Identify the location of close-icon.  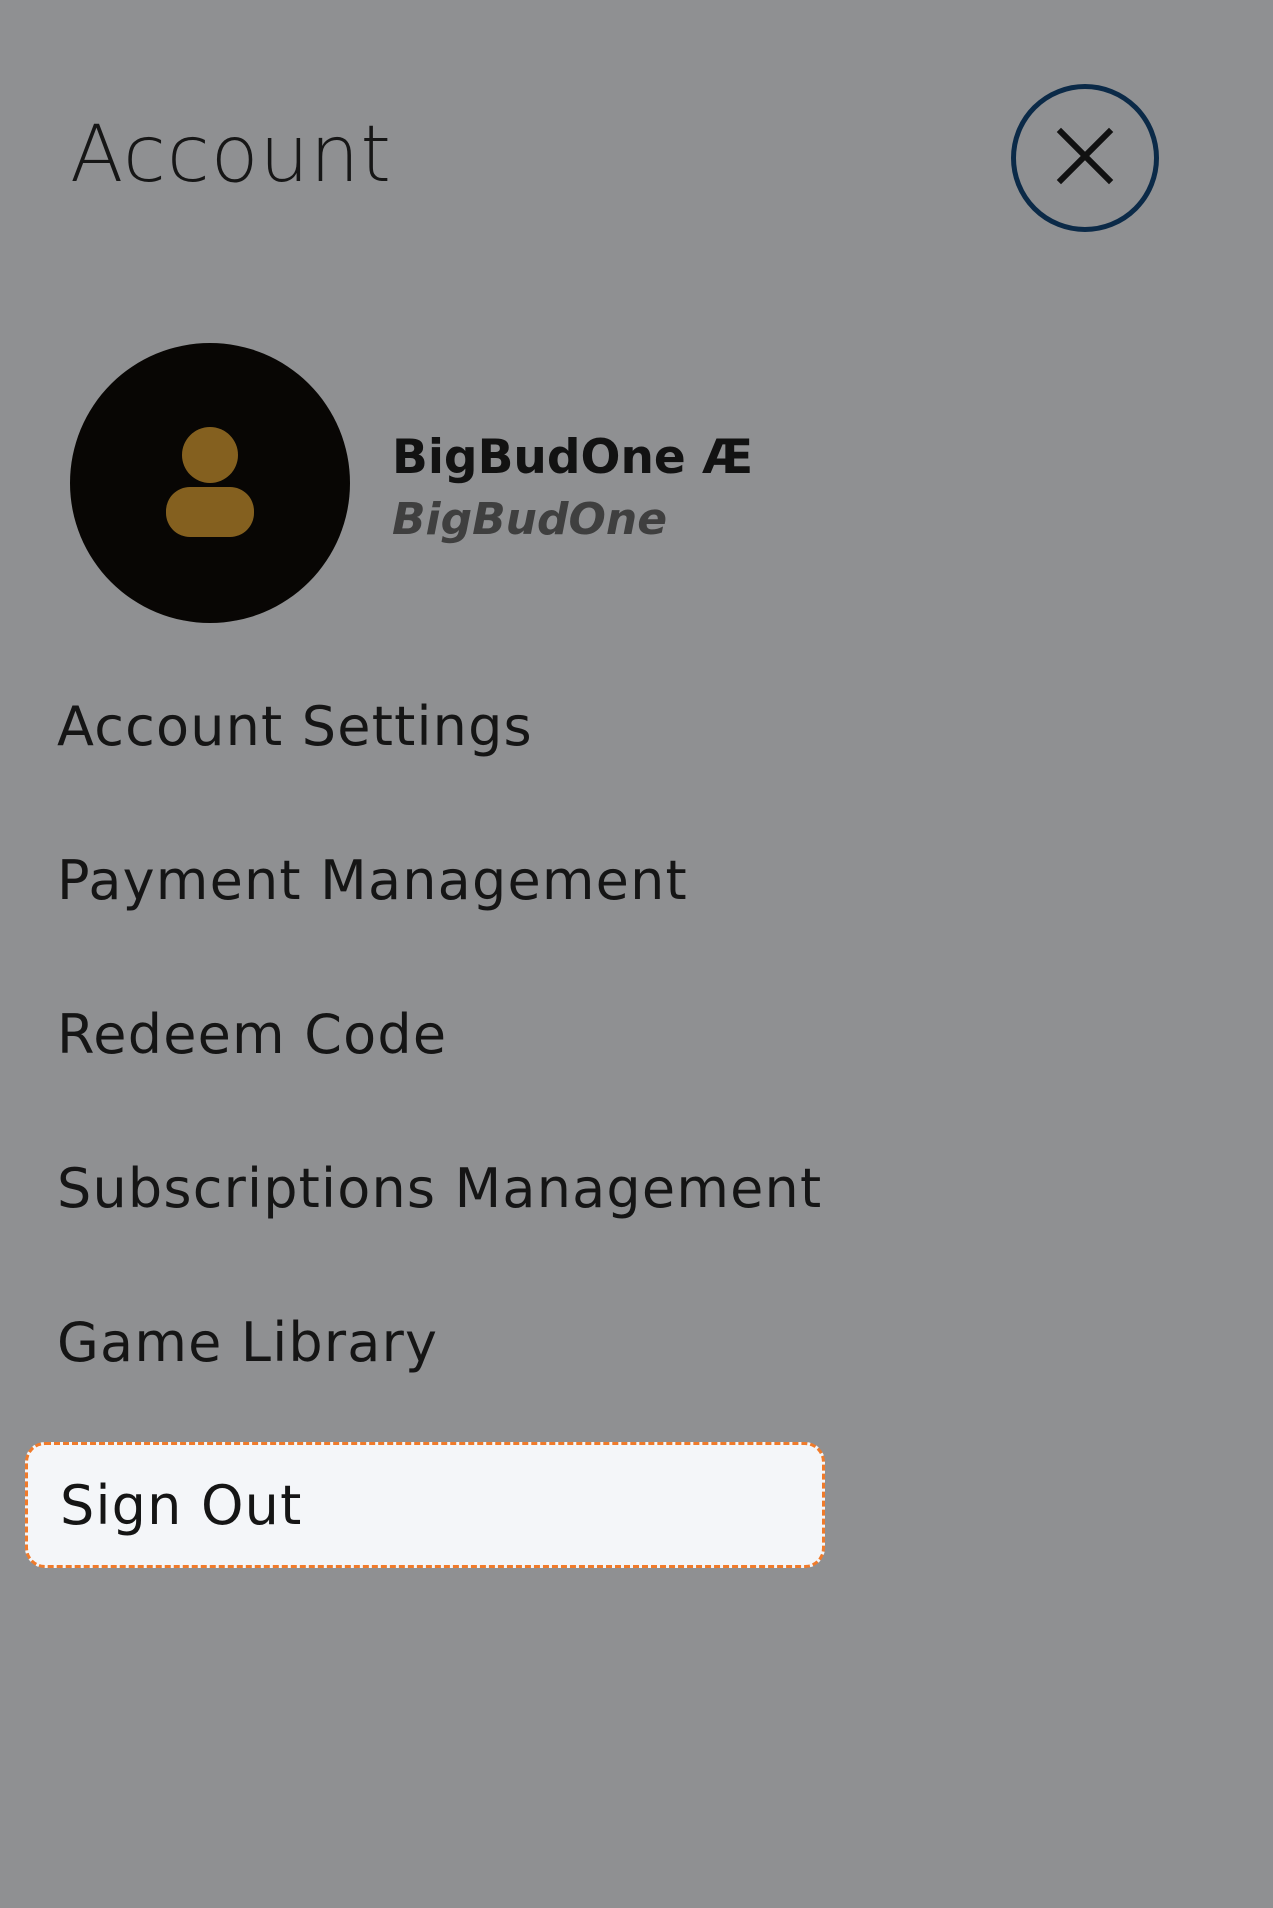
(1085, 158).